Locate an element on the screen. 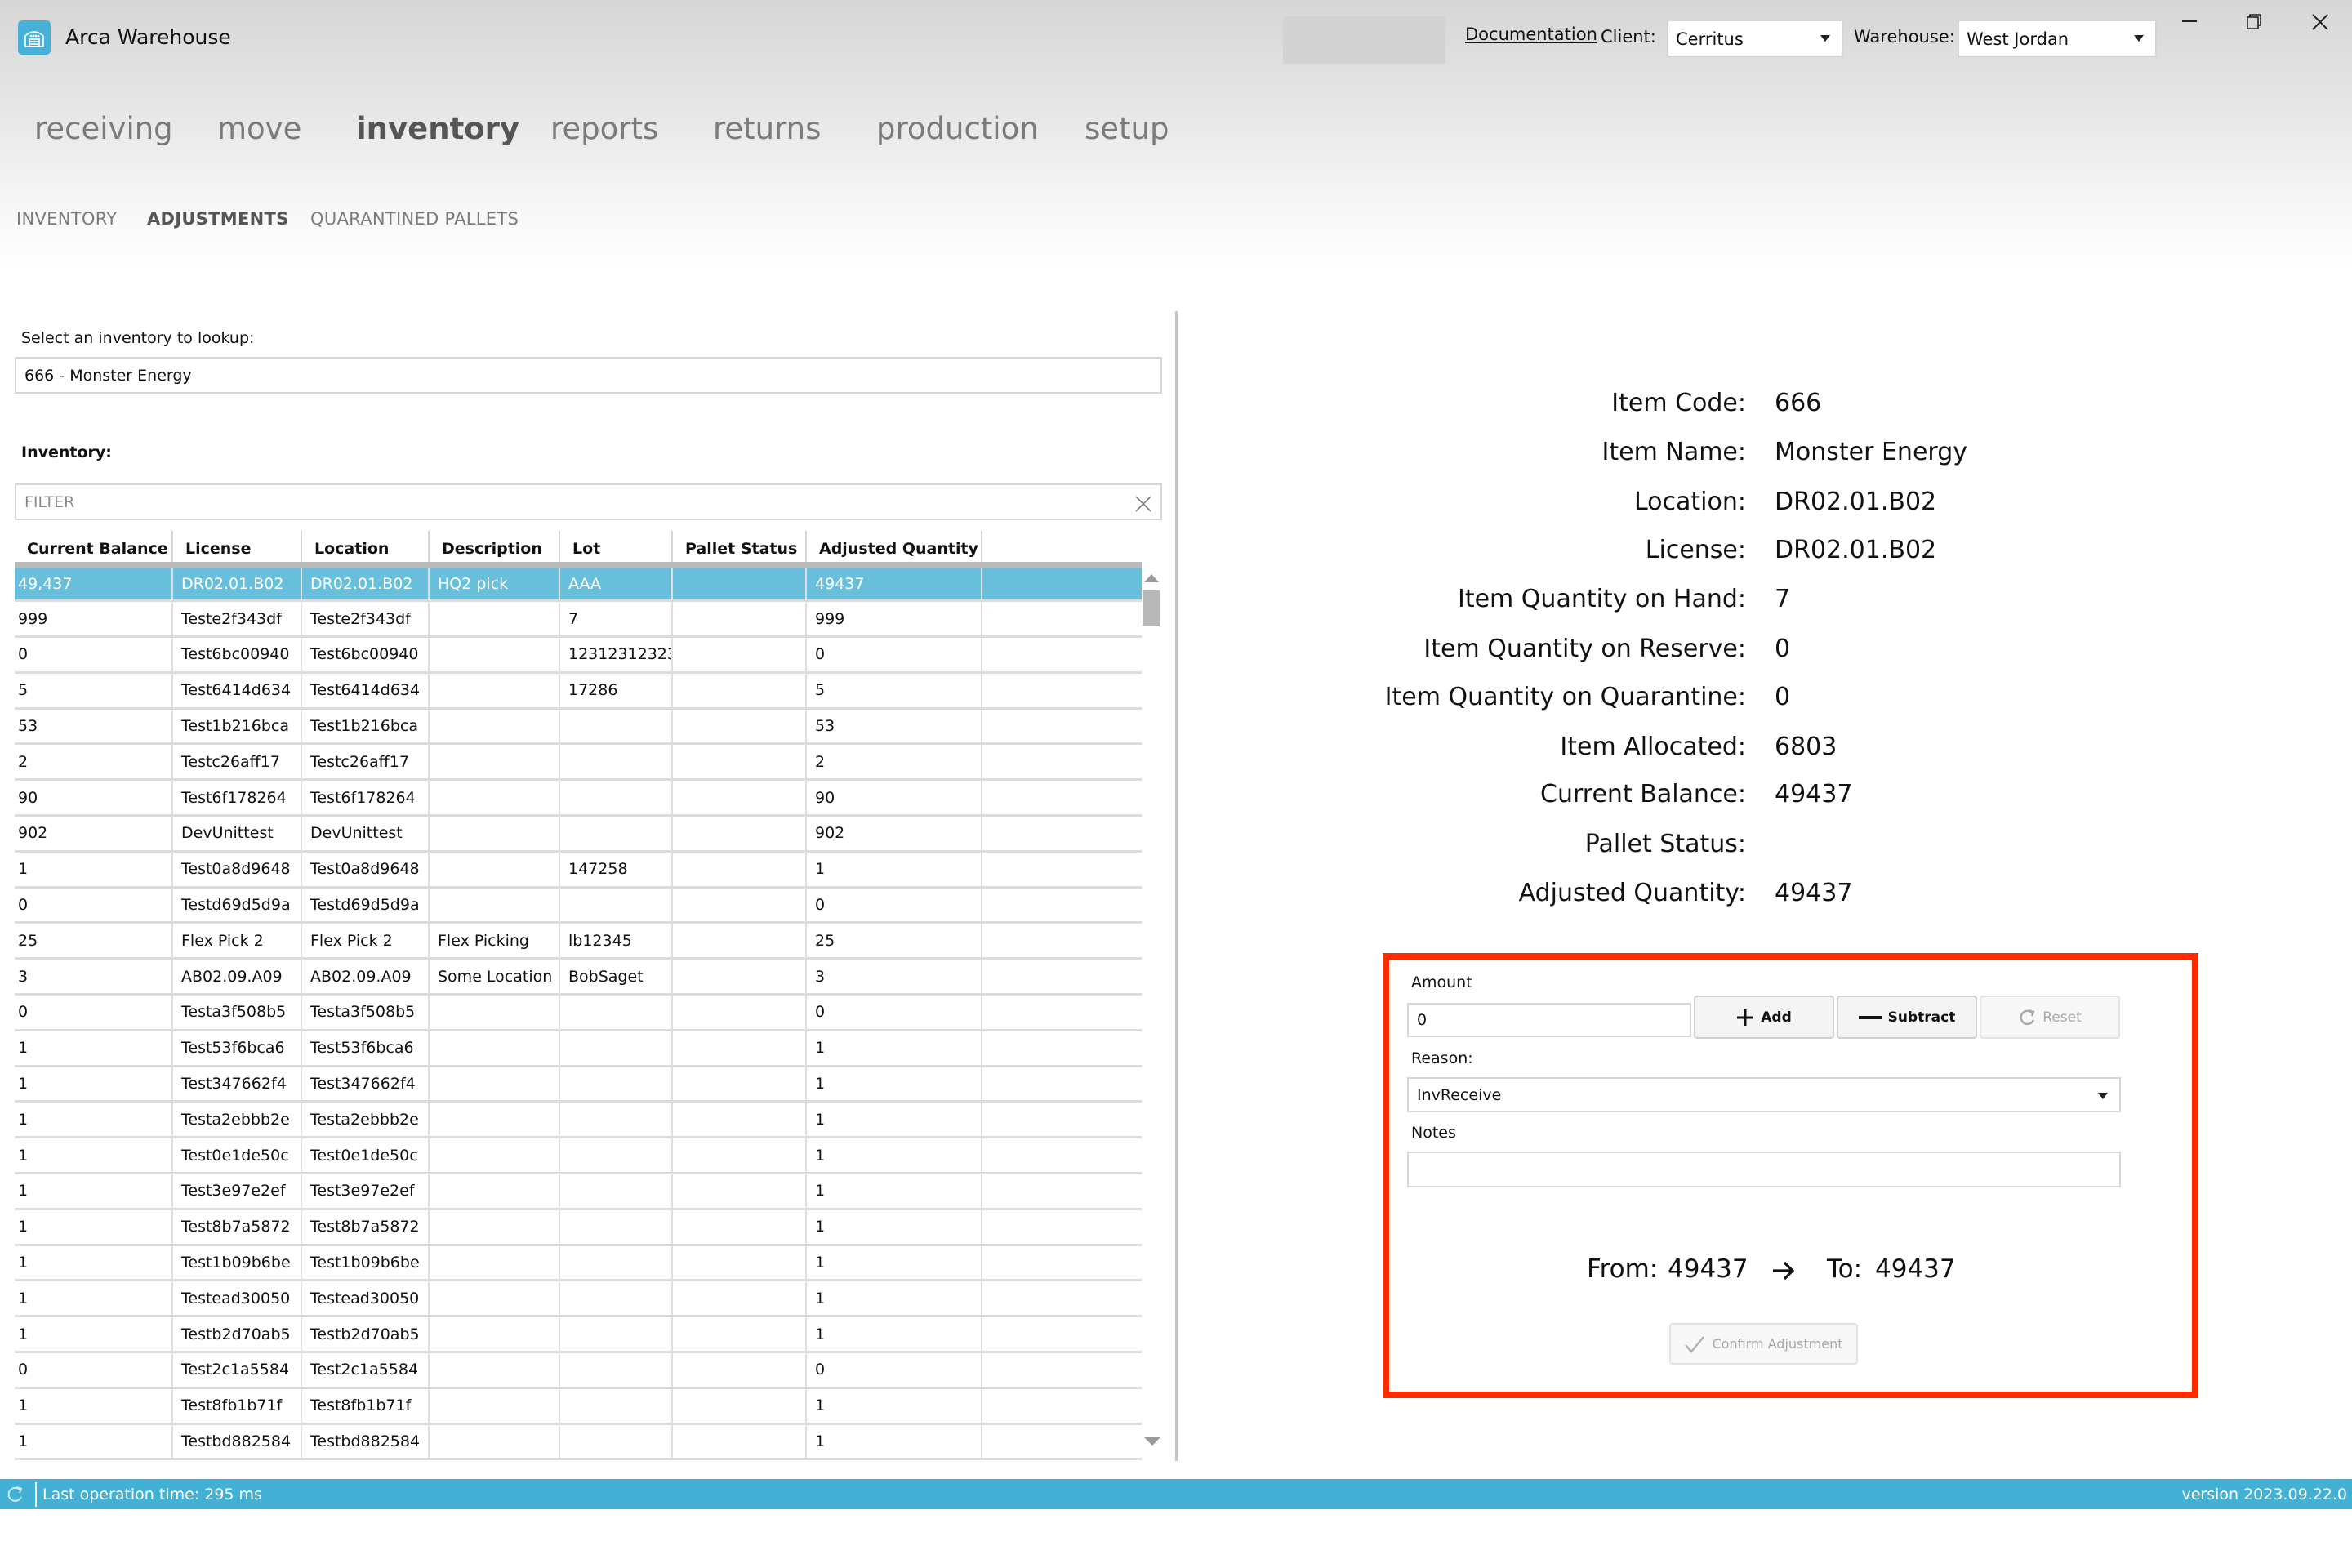  filter-input: FILTER is located at coordinates (588, 501).